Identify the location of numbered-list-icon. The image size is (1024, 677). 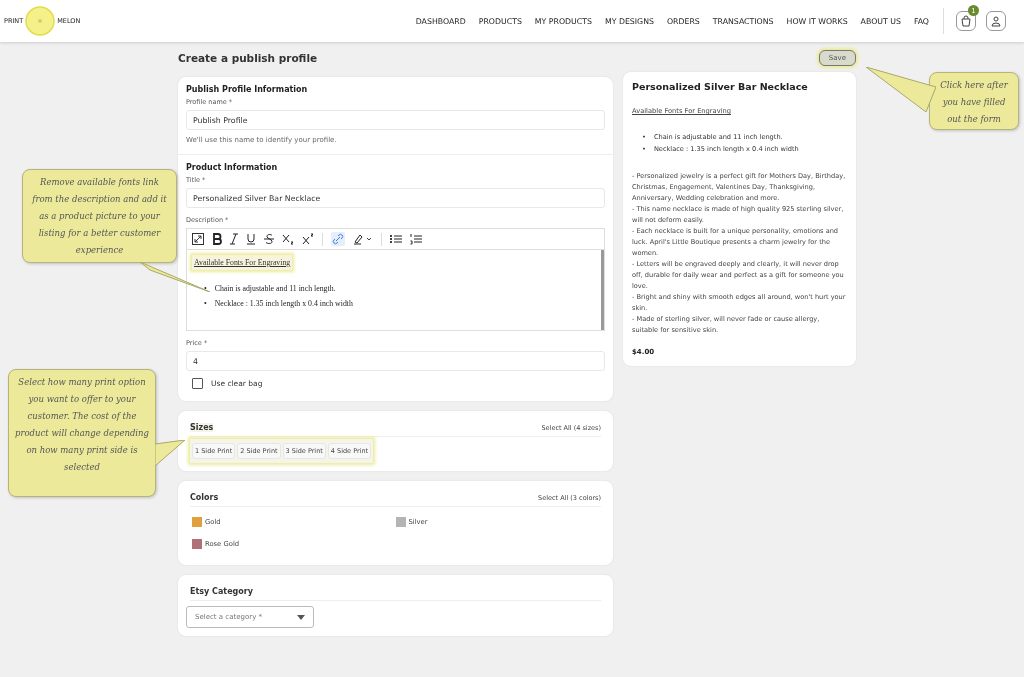
(416, 239).